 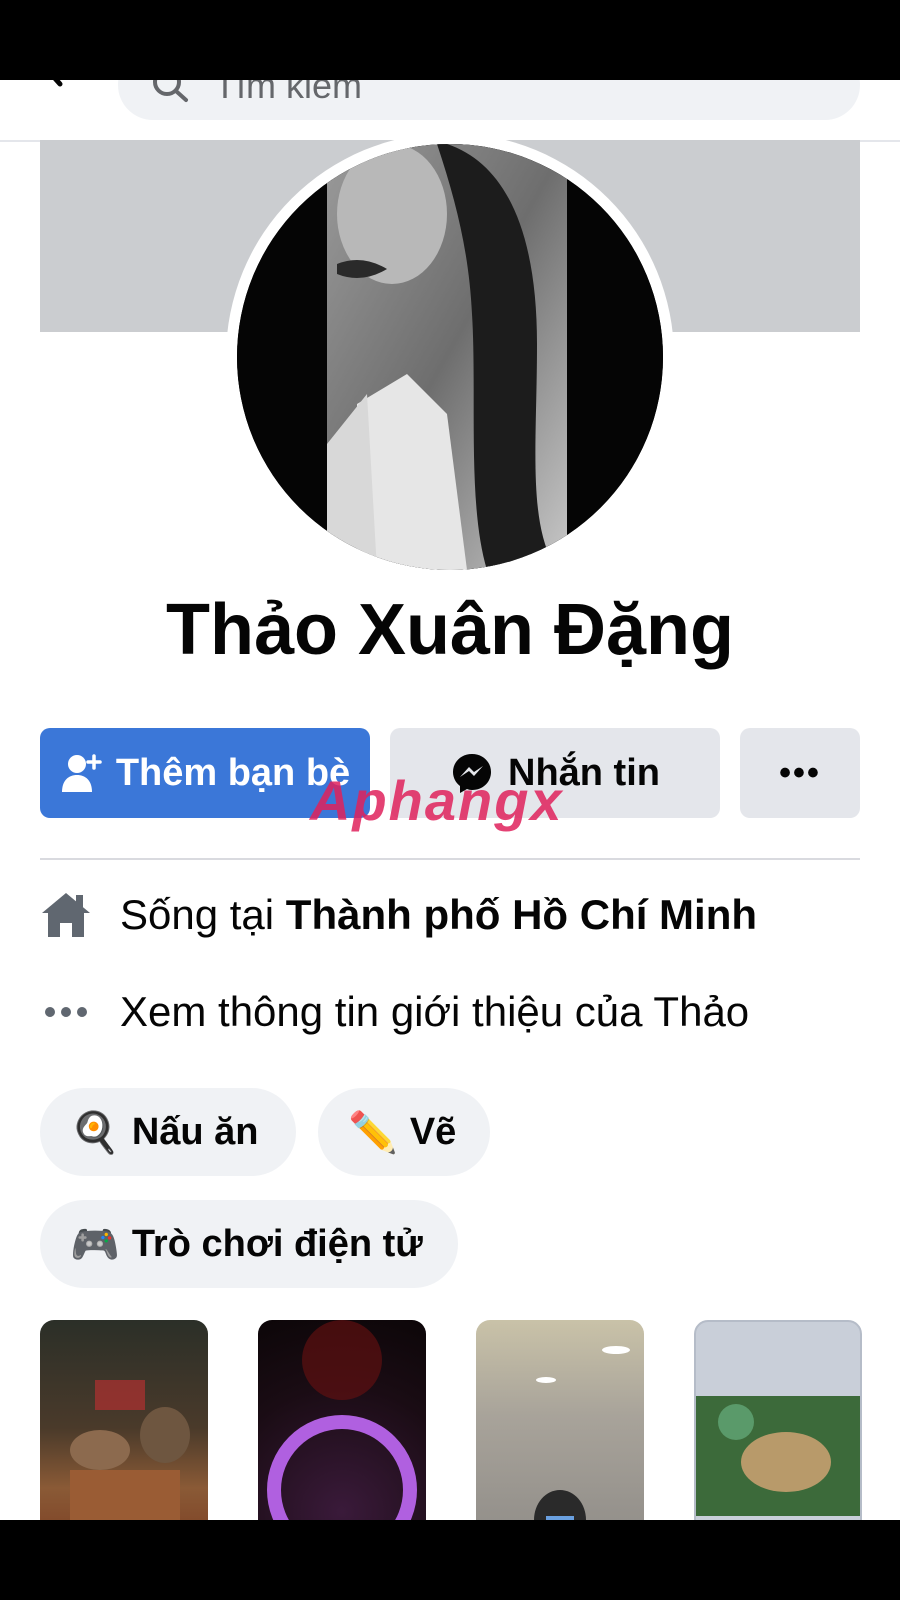 What do you see at coordinates (203, 914) in the screenshot?
I see `lives-prefix: Sống tại` at bounding box center [203, 914].